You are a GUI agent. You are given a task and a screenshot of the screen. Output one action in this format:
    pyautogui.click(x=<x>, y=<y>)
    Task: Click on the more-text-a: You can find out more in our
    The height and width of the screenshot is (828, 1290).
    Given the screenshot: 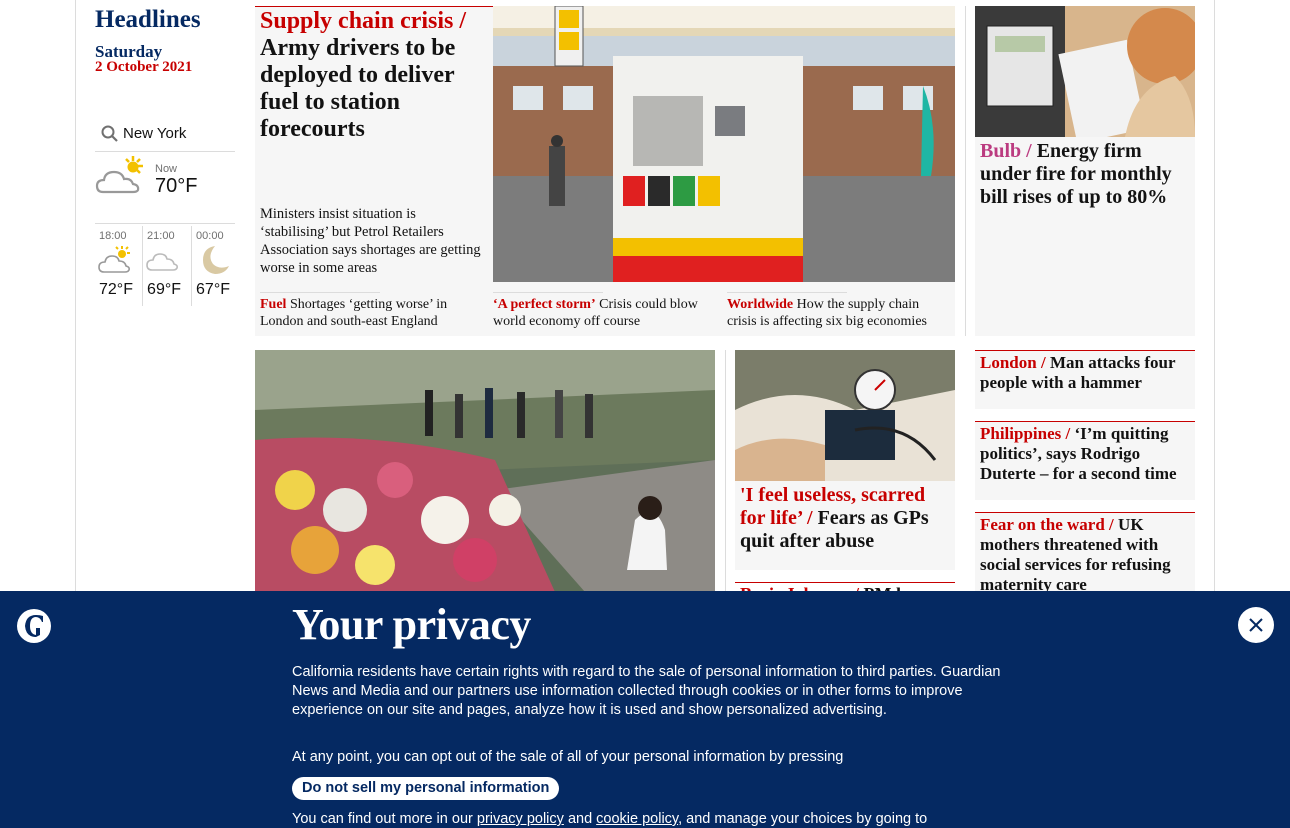 What is the action you would take?
    pyautogui.click(x=382, y=819)
    